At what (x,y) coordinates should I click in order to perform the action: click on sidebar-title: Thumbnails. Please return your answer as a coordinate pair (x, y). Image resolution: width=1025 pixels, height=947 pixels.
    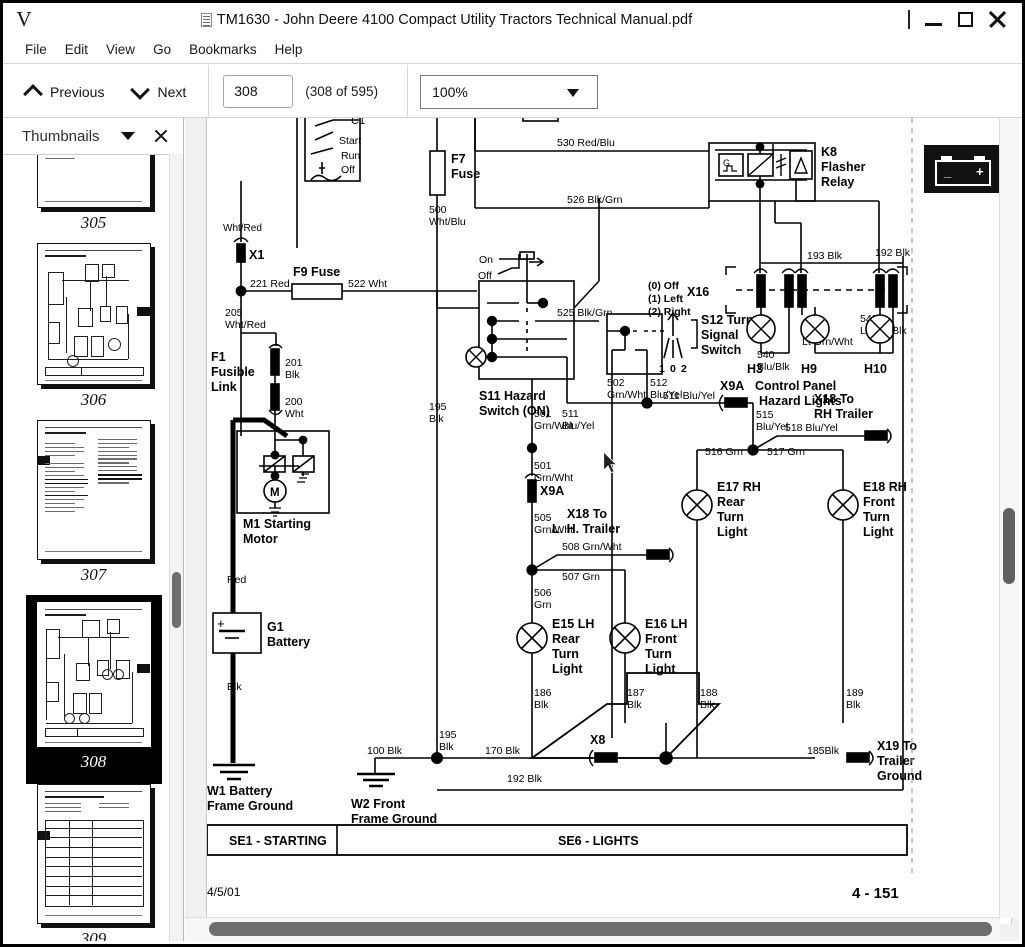
    Looking at the image, I should click on (61, 136).